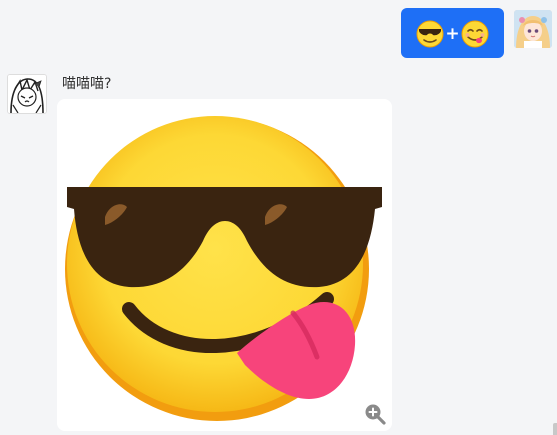  Describe the element at coordinates (430, 34) in the screenshot. I see `cool-face-emoji-icon` at that location.